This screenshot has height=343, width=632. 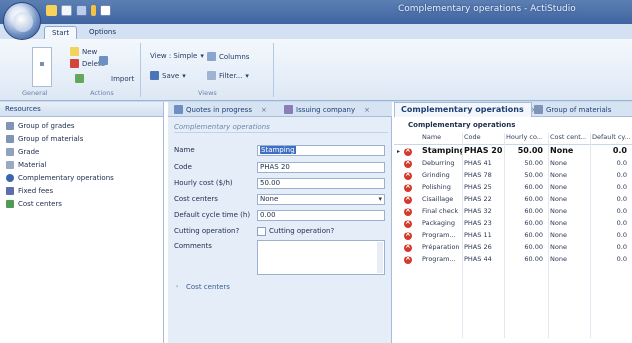 What do you see at coordinates (438, 223) in the screenshot?
I see `cell-name: Packaging` at bounding box center [438, 223].